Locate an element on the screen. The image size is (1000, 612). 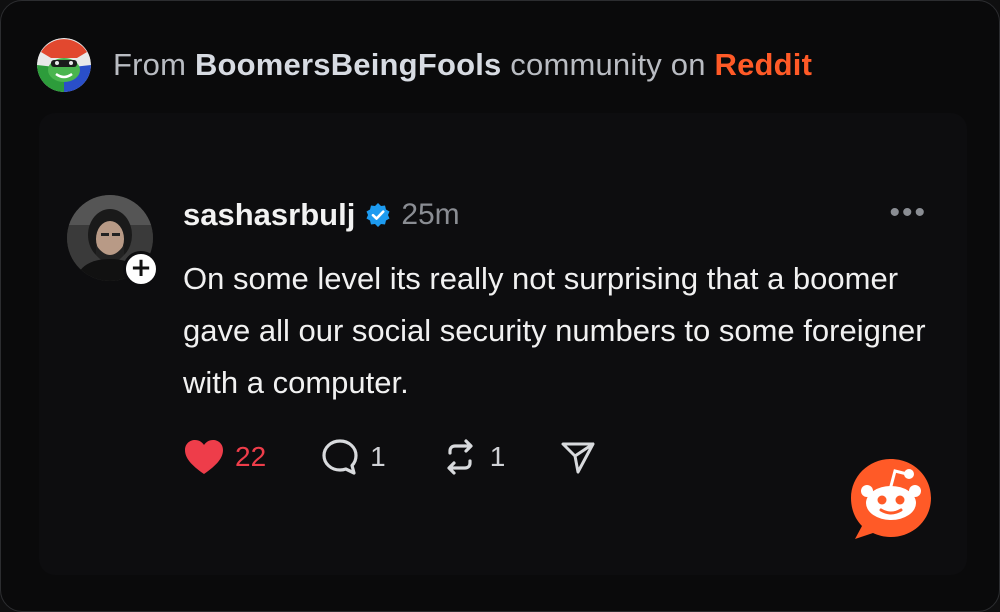
share-button is located at coordinates (578, 457).